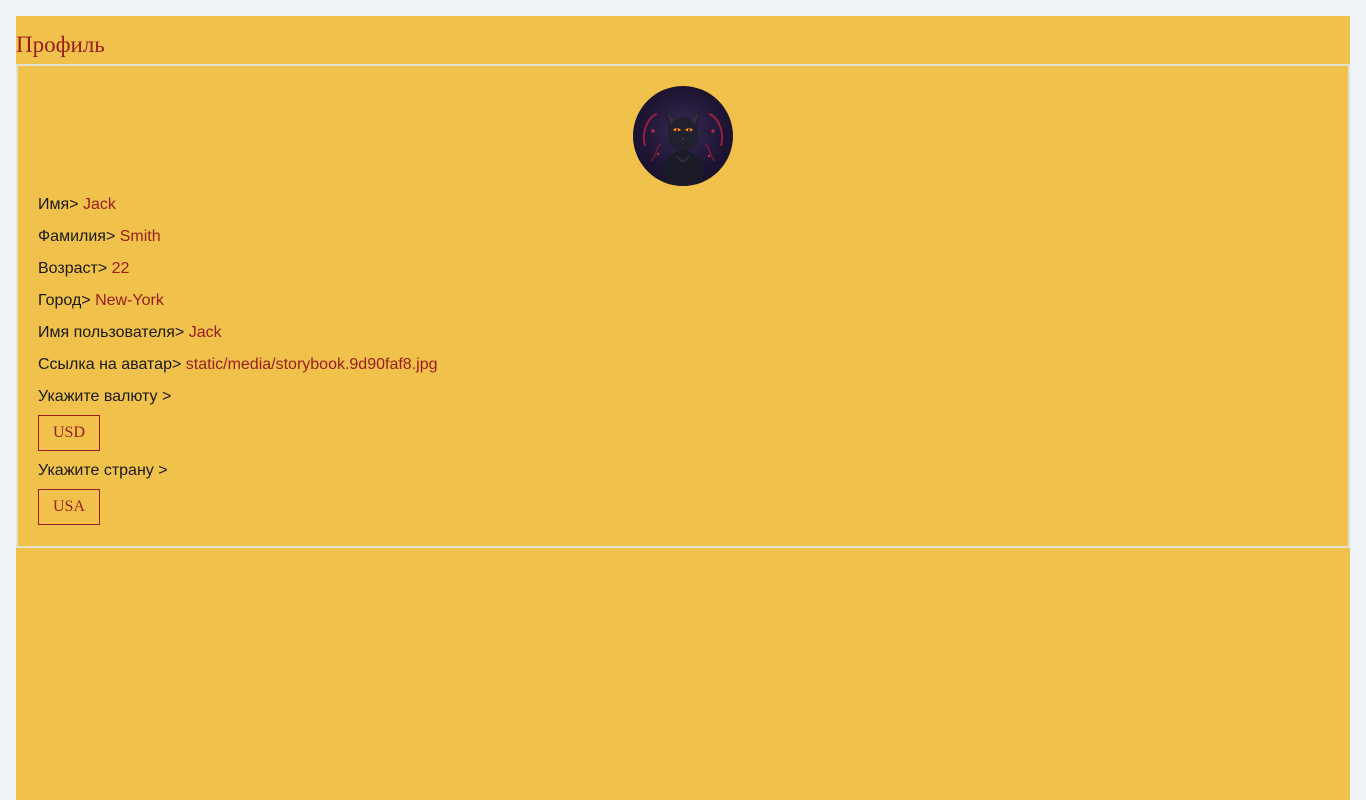  I want to click on country-select: USA, so click(69, 507).